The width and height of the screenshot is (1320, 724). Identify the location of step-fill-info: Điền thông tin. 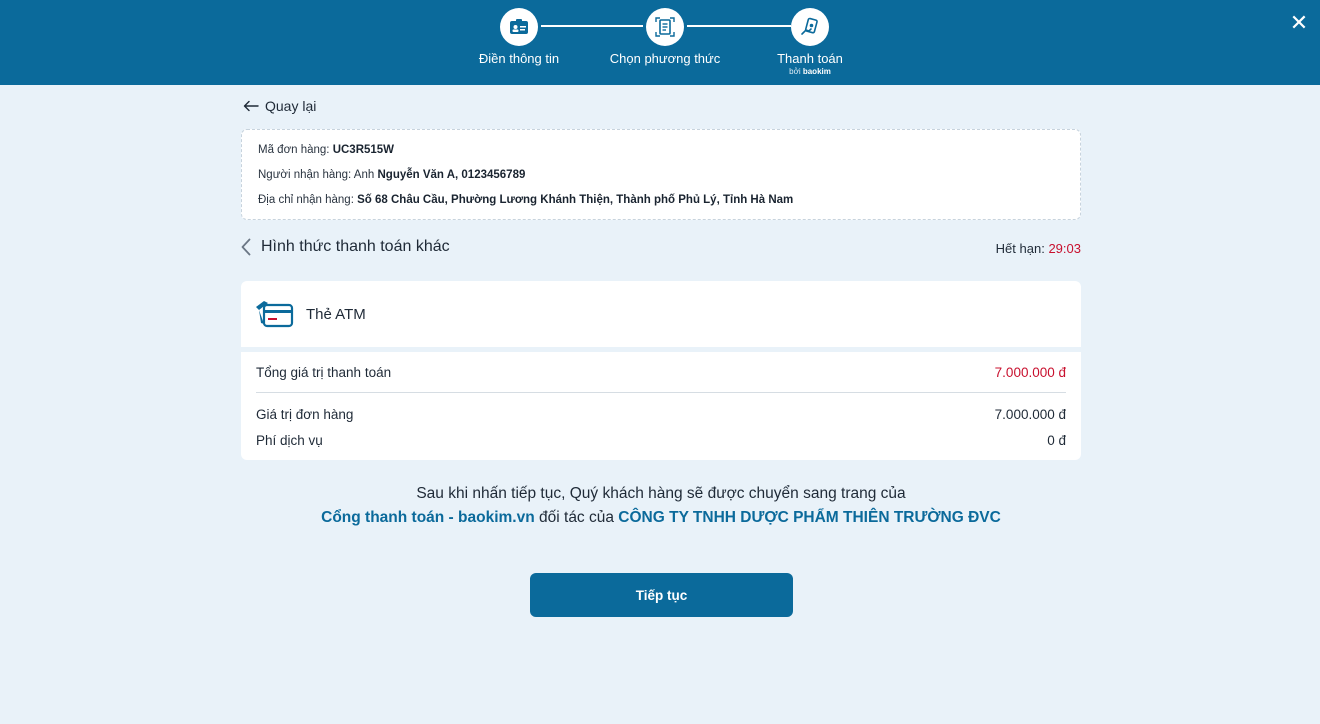
(519, 37).